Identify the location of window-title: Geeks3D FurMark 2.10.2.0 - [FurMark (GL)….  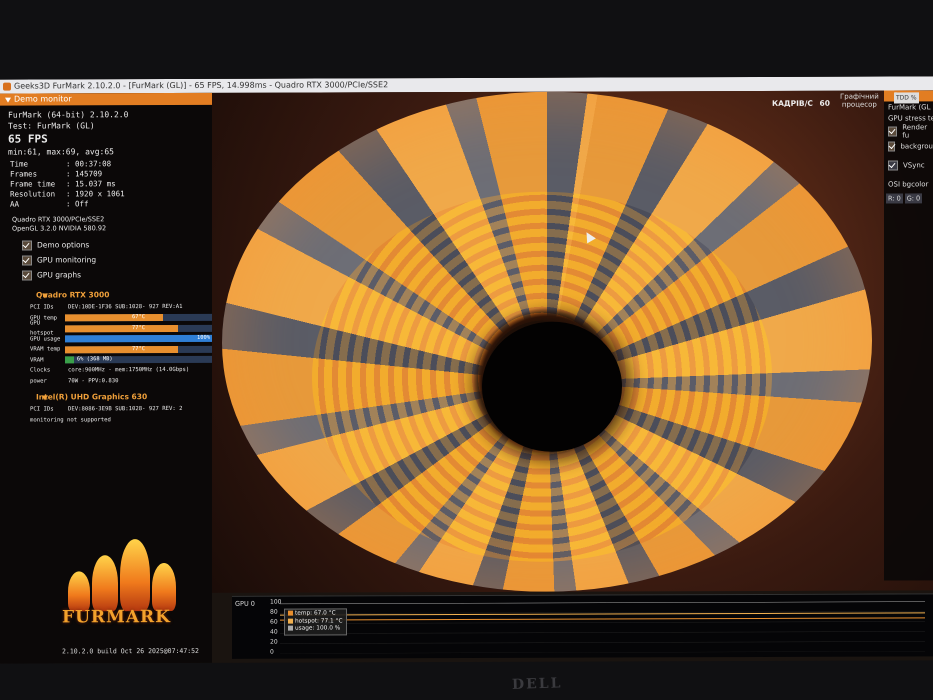
(201, 85).